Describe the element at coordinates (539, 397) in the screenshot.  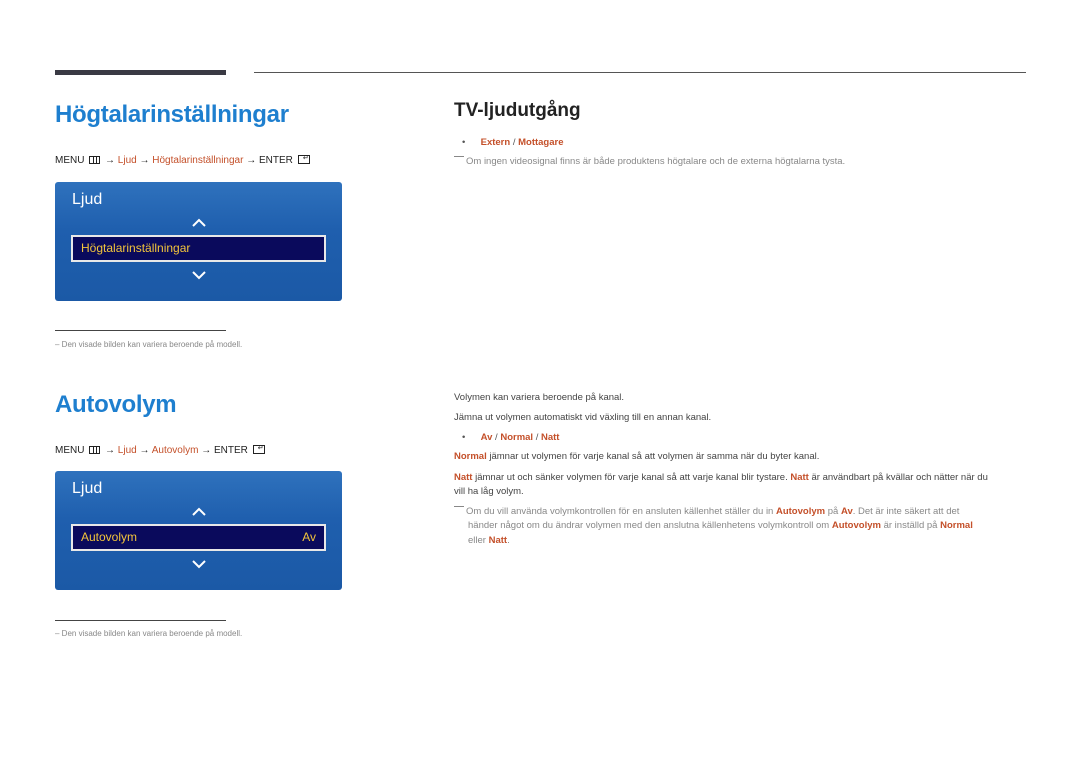
I see `paragraph: Volymen kan variera beroende på kanal.` at that location.